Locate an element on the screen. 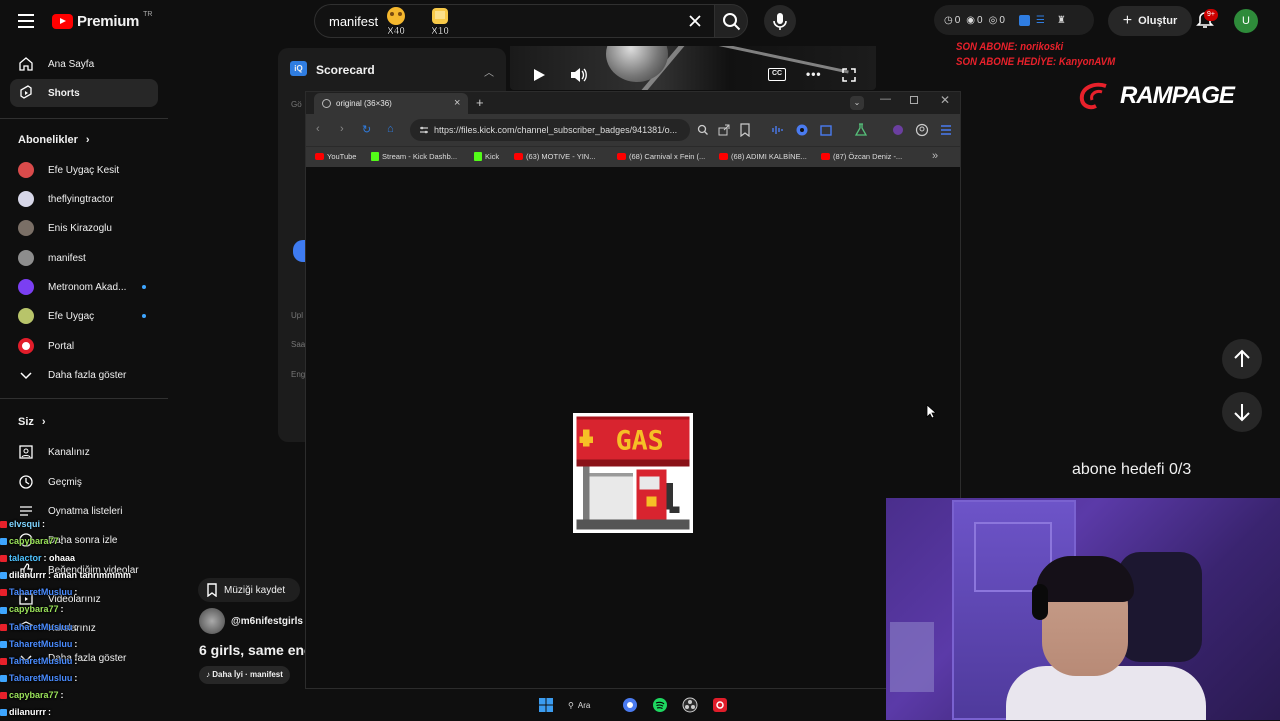  sidebar-sub-item: Efe Uygaç Kesit is located at coordinates (84, 170).